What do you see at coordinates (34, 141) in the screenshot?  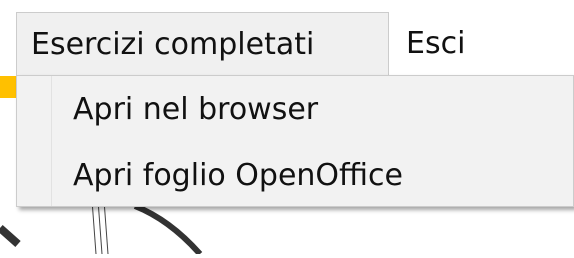 I see `dropdown-gutter` at bounding box center [34, 141].